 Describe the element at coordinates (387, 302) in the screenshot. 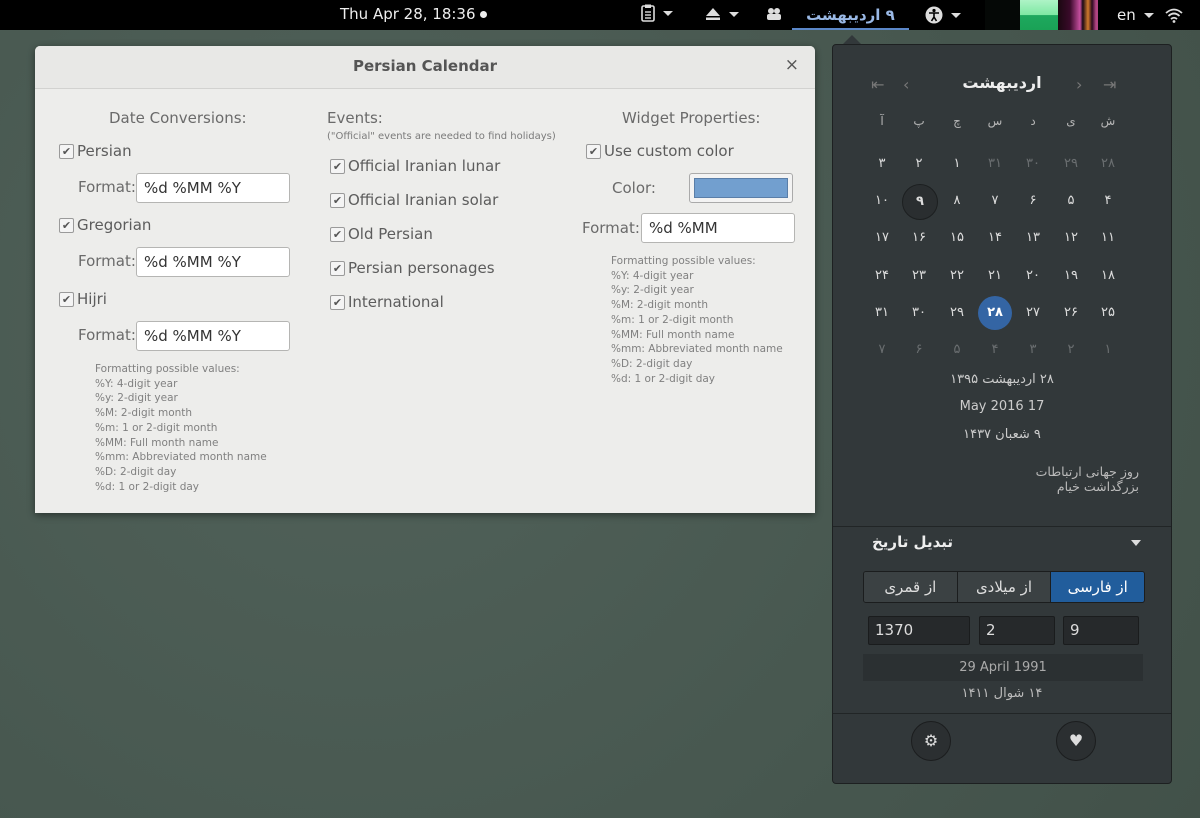

I see `event-international-checkbox: ✔ International` at that location.